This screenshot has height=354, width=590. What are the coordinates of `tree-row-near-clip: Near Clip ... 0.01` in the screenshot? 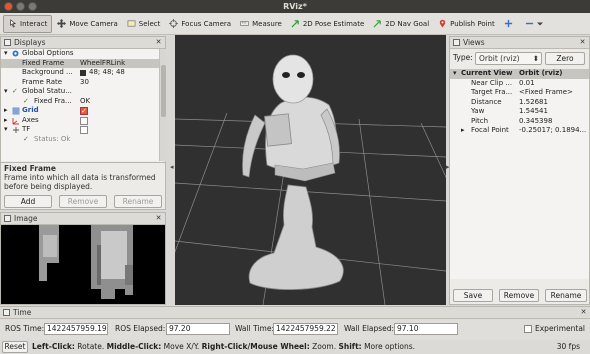 It's located at (519, 84).